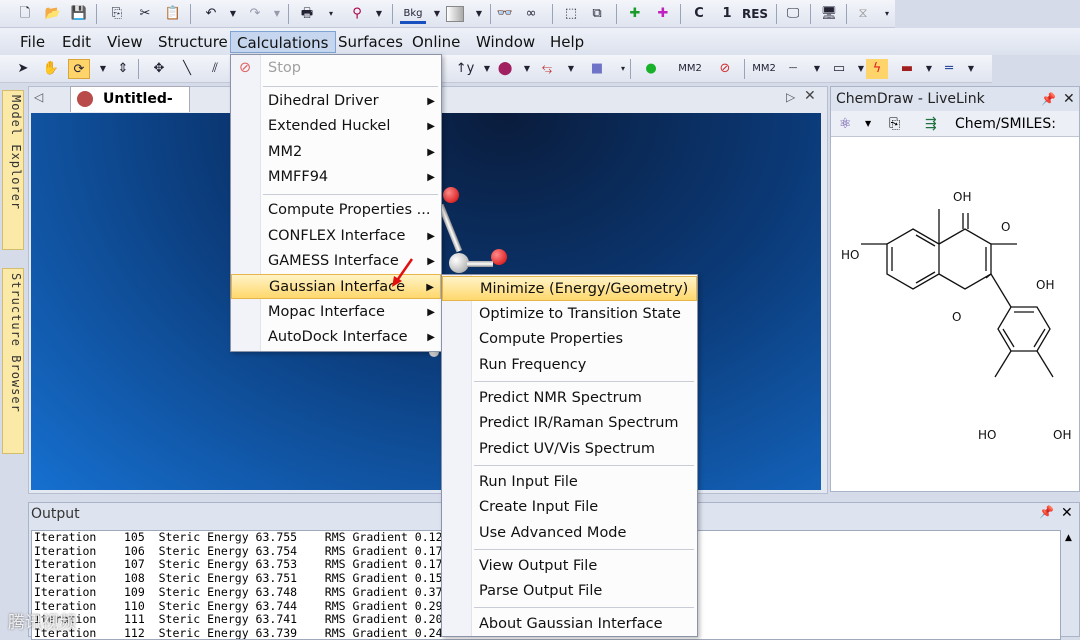  I want to click on layout-icon: ▭, so click(839, 69).